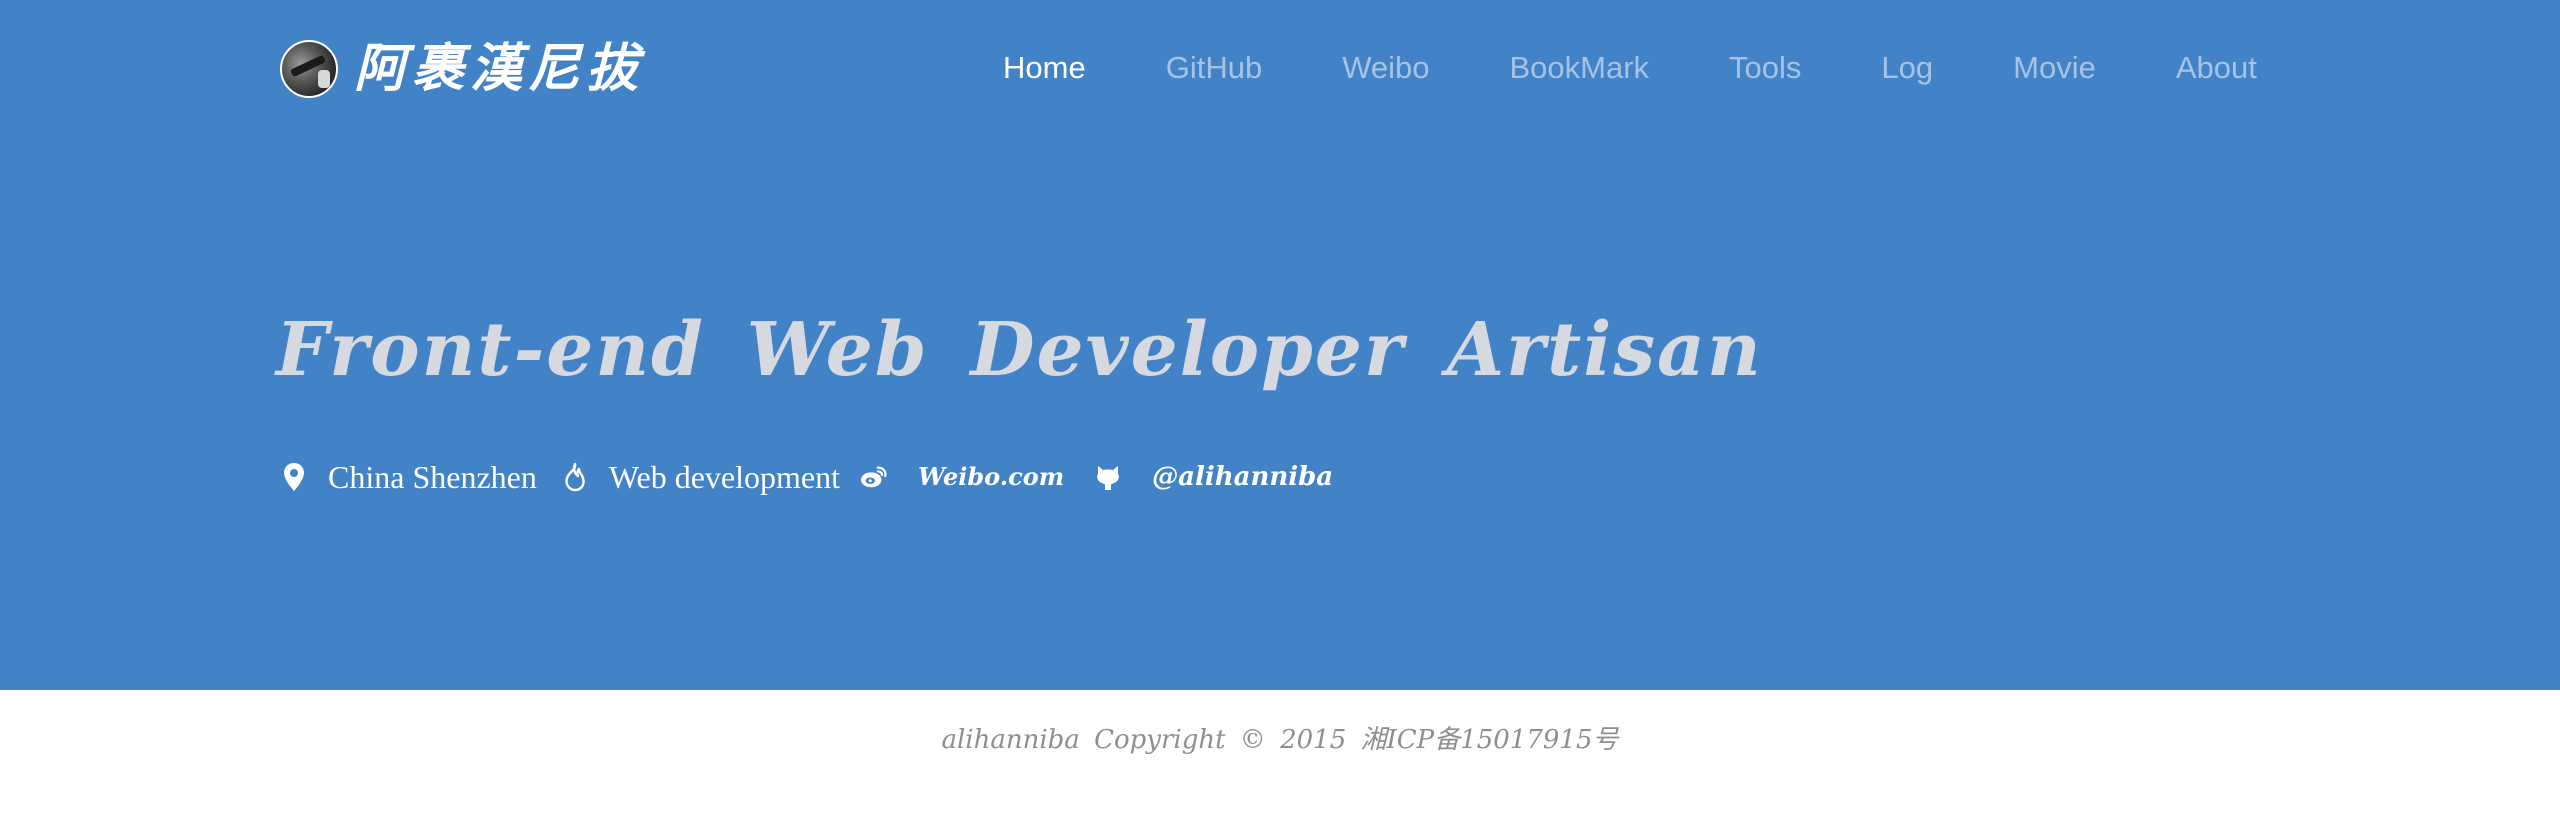 This screenshot has width=2560, height=824. Describe the element at coordinates (1019, 350) in the screenshot. I see `hero-tagline: Front-end Web Developer Artisan` at that location.